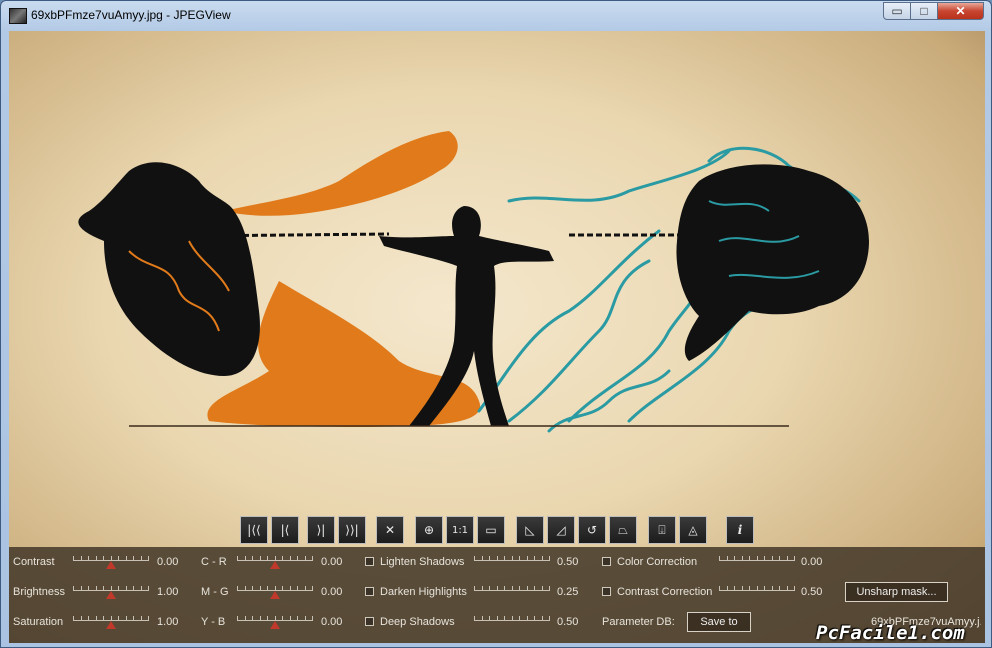 This screenshot has height=648, width=992. Describe the element at coordinates (623, 530) in the screenshot. I see `tb-perspective: ⏢` at that location.